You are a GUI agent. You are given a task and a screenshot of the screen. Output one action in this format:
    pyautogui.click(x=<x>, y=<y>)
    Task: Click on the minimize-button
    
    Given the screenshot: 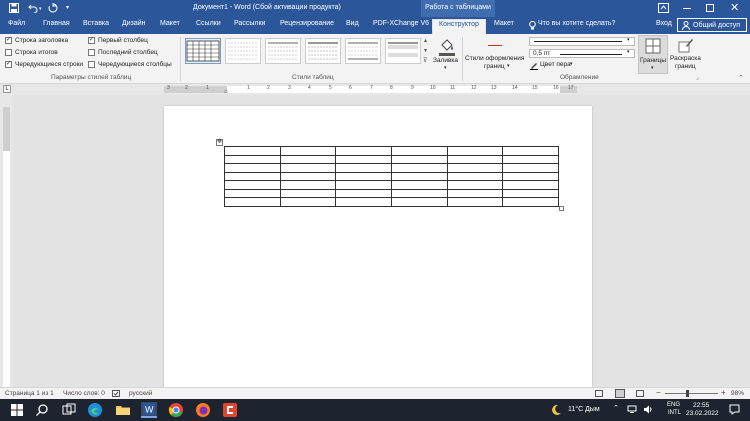 What is the action you would take?
    pyautogui.click(x=687, y=8)
    